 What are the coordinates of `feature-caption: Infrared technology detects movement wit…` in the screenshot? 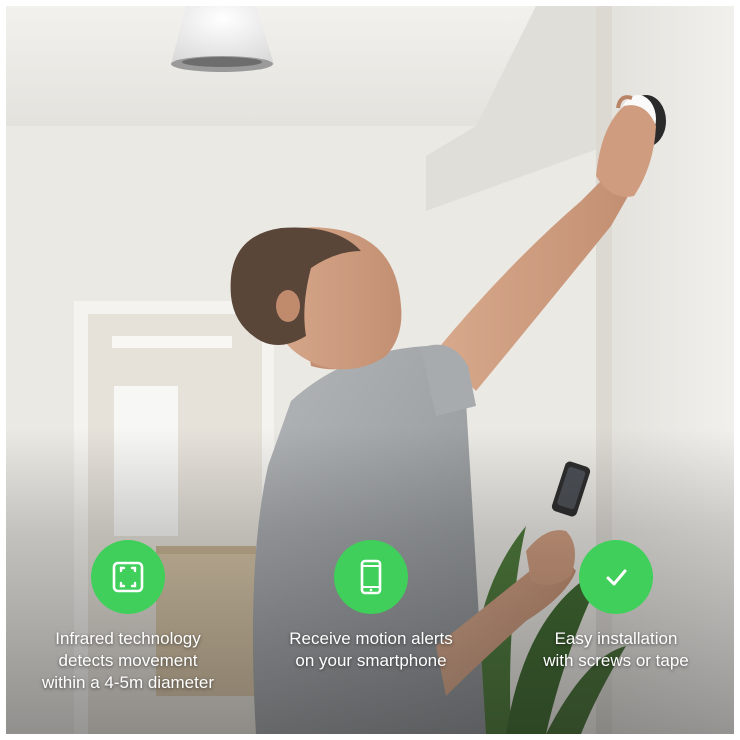 It's located at (128, 661).